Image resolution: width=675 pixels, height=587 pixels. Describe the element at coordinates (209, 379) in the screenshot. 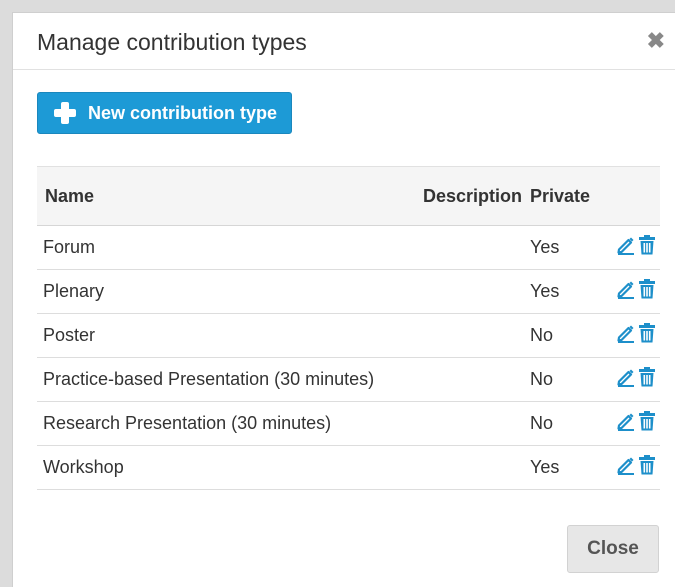

I see `row-name: Practice-based Presentation (30 minutes)` at that location.